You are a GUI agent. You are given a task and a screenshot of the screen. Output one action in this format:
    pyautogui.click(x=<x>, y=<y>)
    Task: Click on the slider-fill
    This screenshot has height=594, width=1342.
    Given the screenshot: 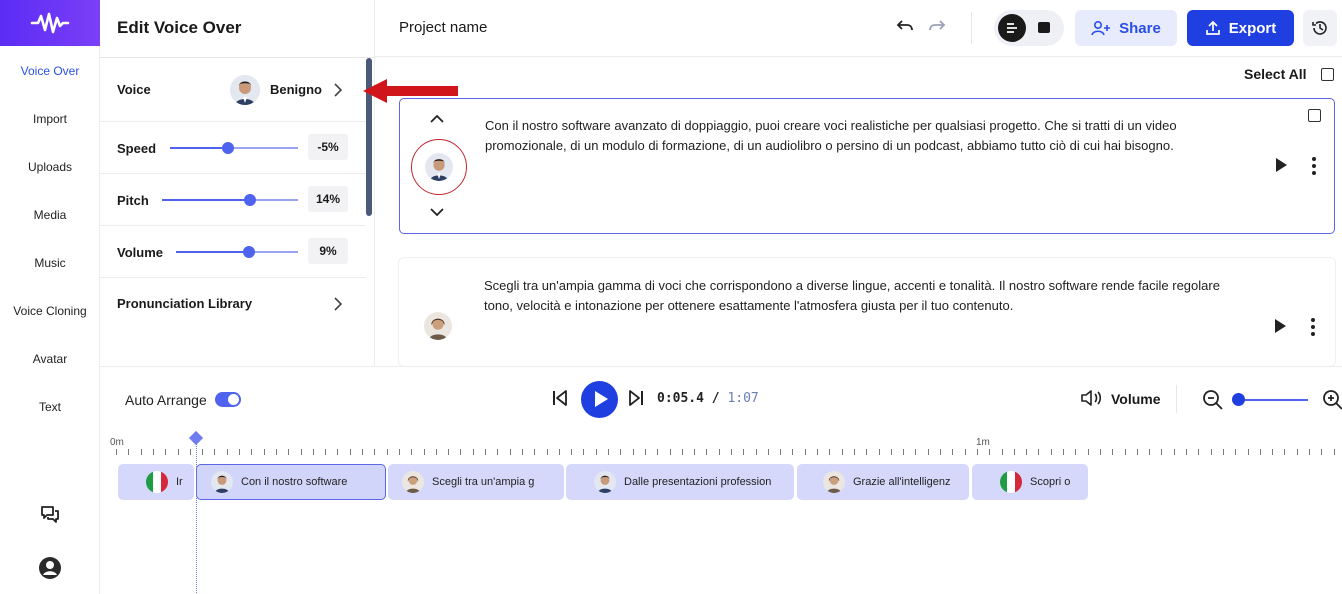 What is the action you would take?
    pyautogui.click(x=199, y=148)
    